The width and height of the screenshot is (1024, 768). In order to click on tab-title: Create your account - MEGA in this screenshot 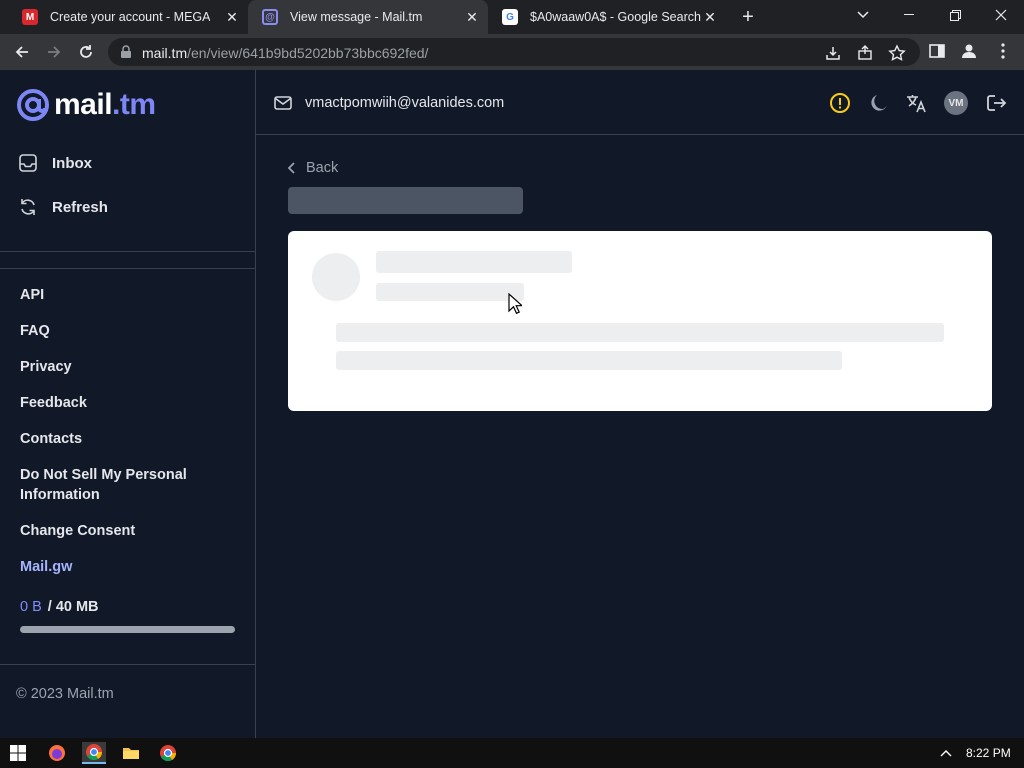, I will do `click(130, 17)`.